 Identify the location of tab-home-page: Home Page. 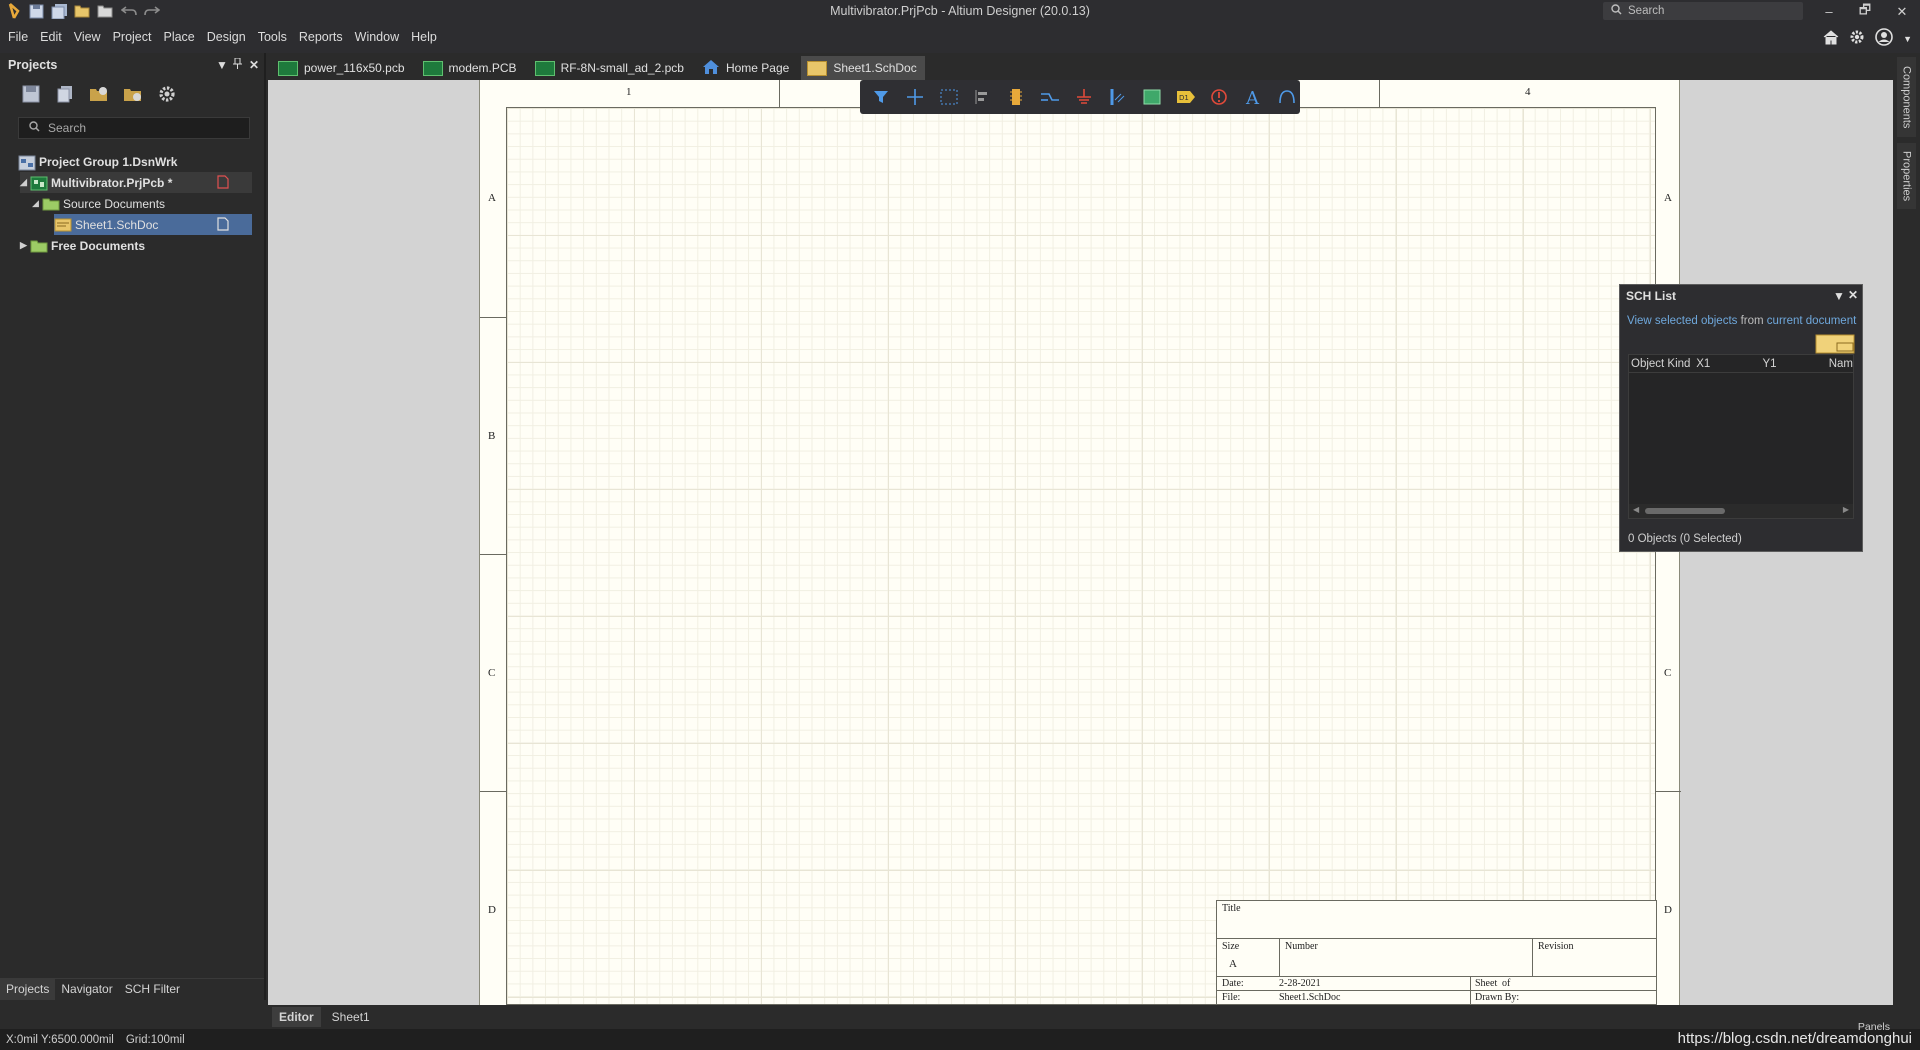
(746, 68).